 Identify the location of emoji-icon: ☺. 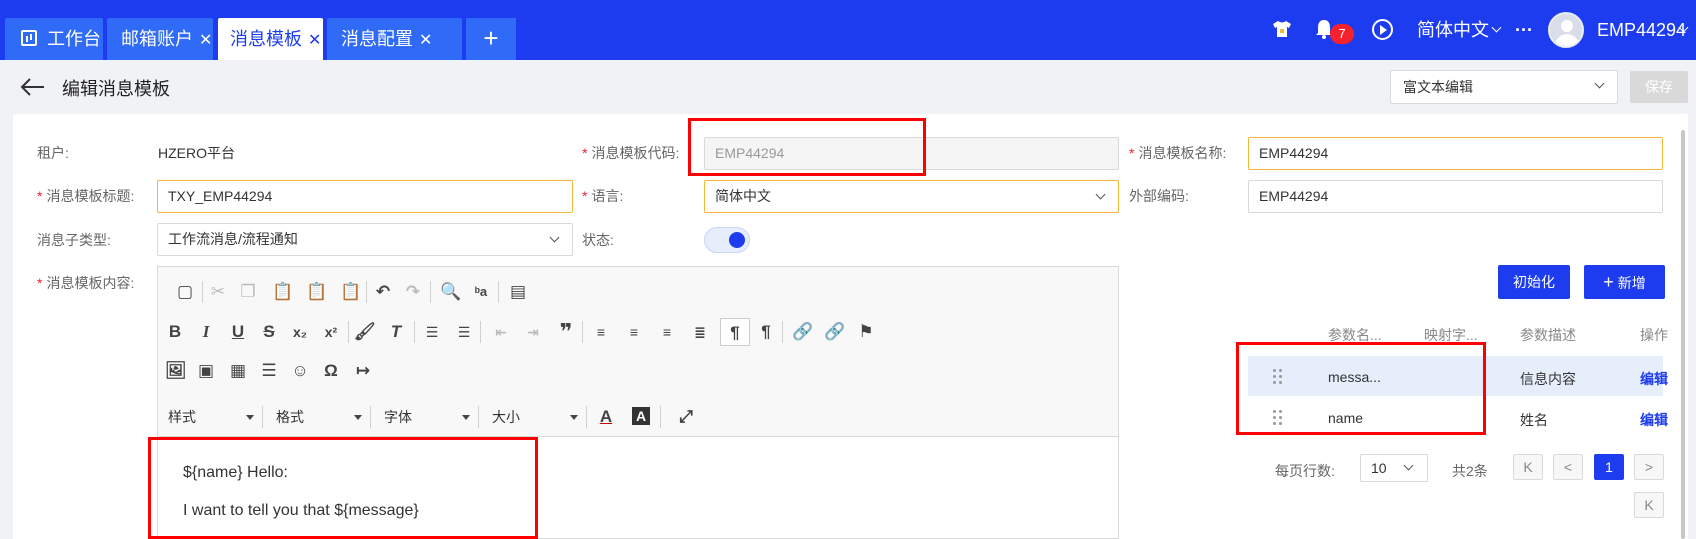
(300, 371).